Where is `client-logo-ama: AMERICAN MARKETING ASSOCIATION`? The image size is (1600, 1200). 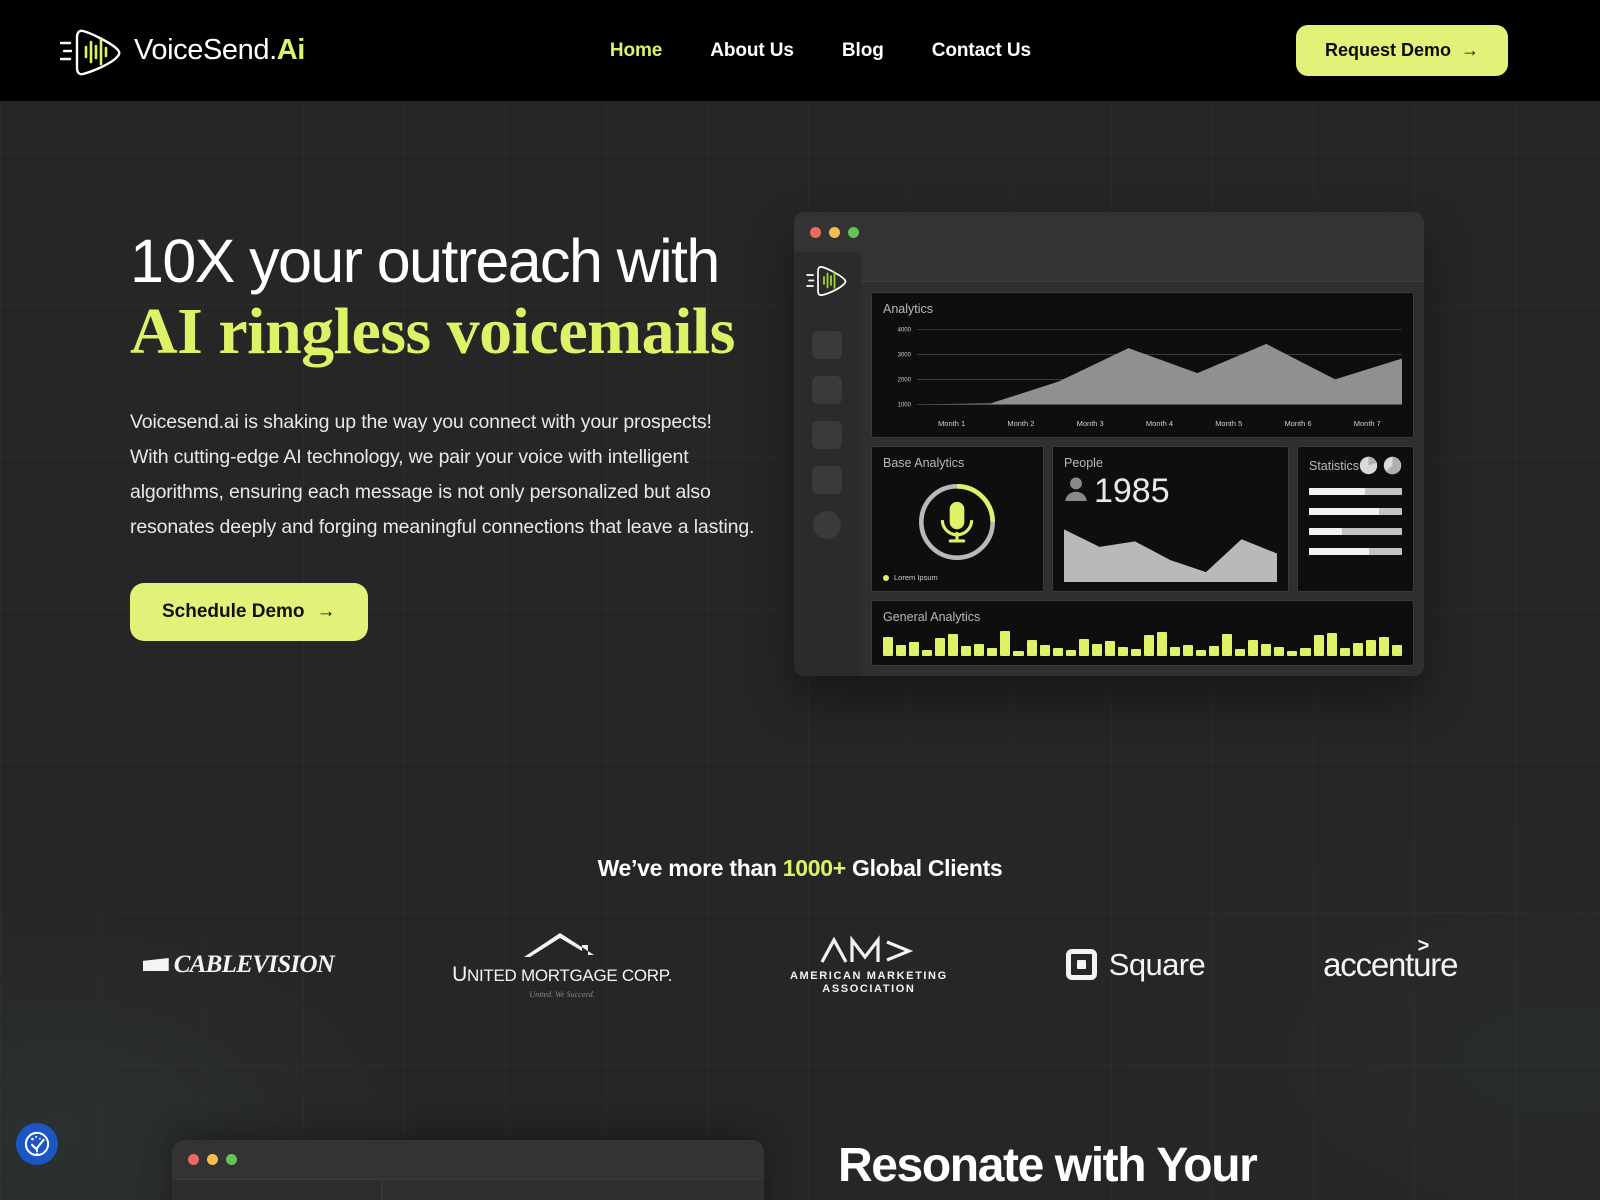
client-logo-ama: AMERICAN MARKETING ASSOCIATION is located at coordinates (869, 964).